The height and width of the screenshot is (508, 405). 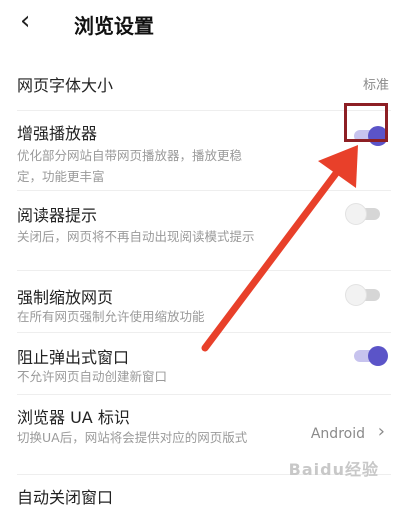 I want to click on reader-prompt-toggle, so click(x=363, y=214).